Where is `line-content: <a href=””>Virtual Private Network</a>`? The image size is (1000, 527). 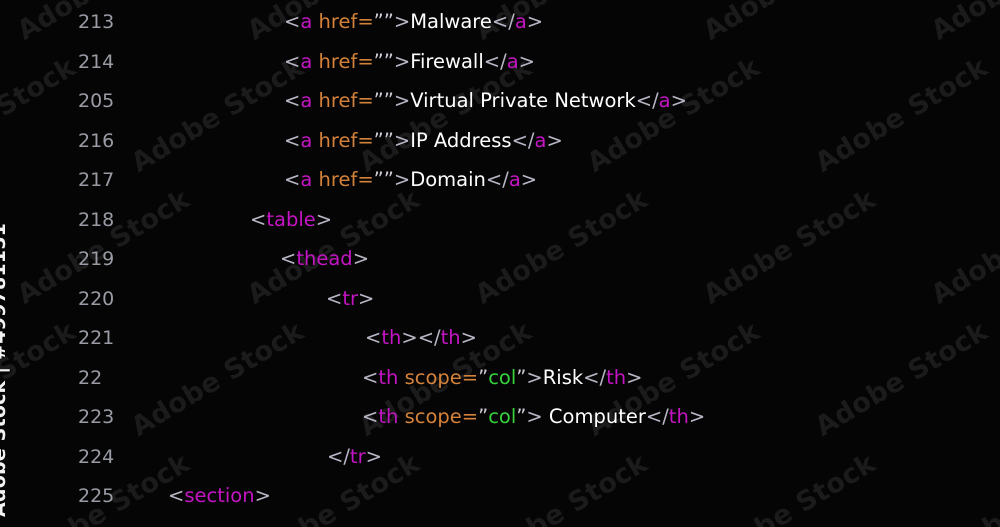
line-content: <a href=””>Virtual Private Network</a> is located at coordinates (485, 101).